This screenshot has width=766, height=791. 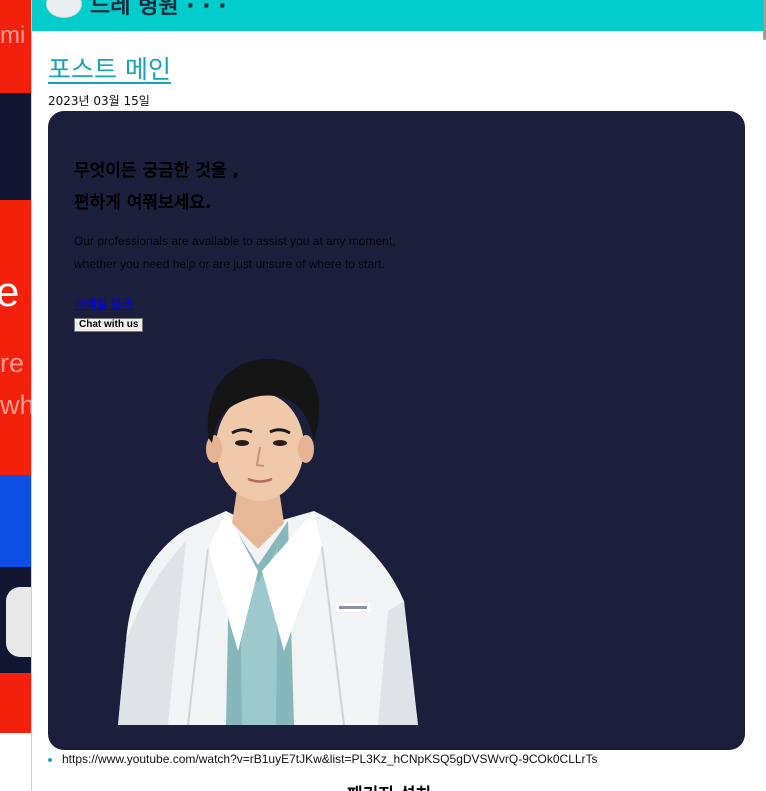 What do you see at coordinates (15, 146) in the screenshot?
I see `background-dark-band` at bounding box center [15, 146].